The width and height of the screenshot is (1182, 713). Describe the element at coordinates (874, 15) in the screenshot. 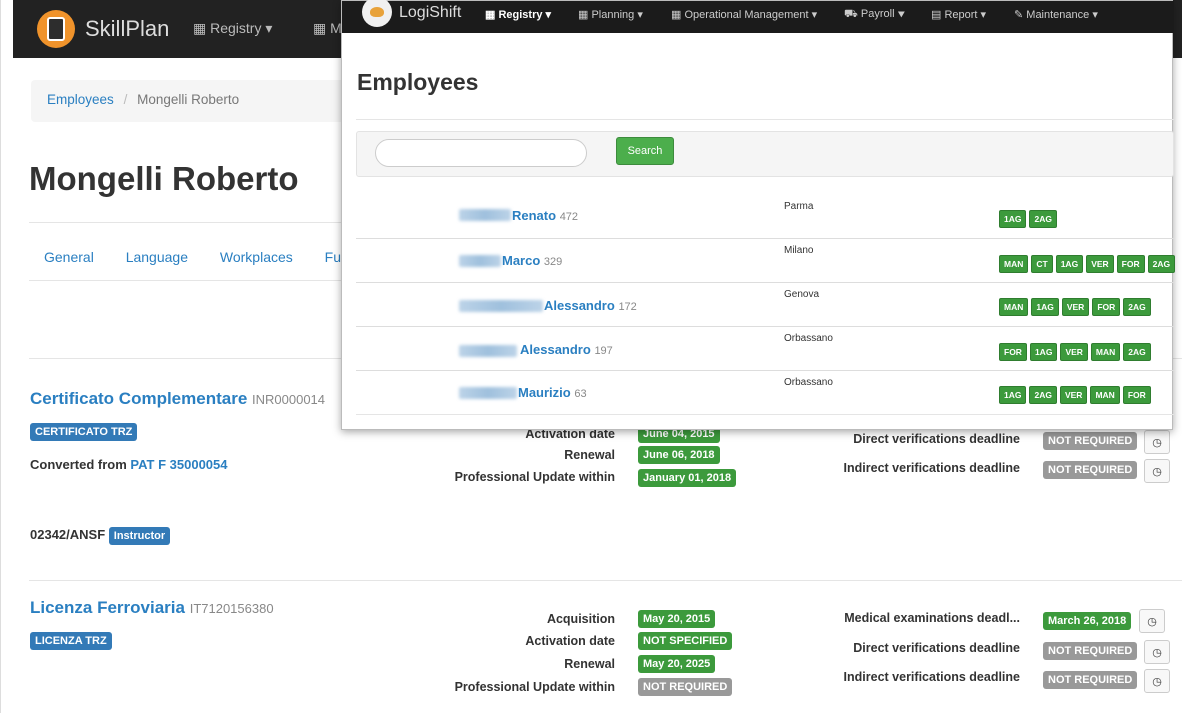

I see `nav-payroll: ⛟ Payroll ▾` at that location.